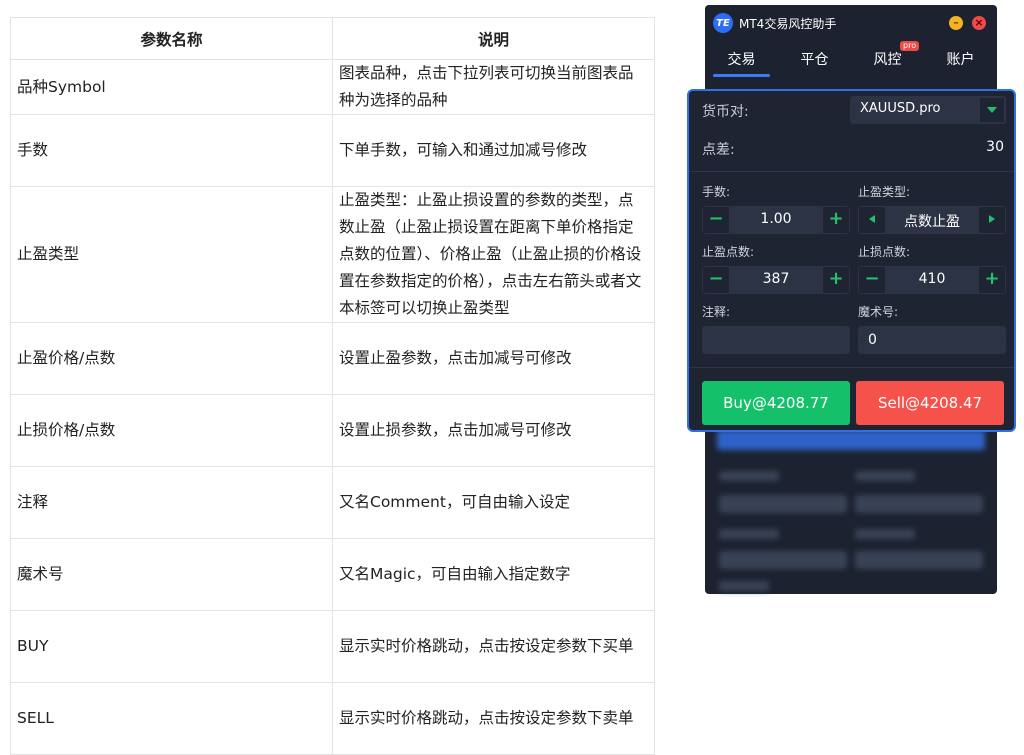 This screenshot has height=755, width=1024. What do you see at coordinates (718, 150) in the screenshot?
I see `spread-label: 点差:` at bounding box center [718, 150].